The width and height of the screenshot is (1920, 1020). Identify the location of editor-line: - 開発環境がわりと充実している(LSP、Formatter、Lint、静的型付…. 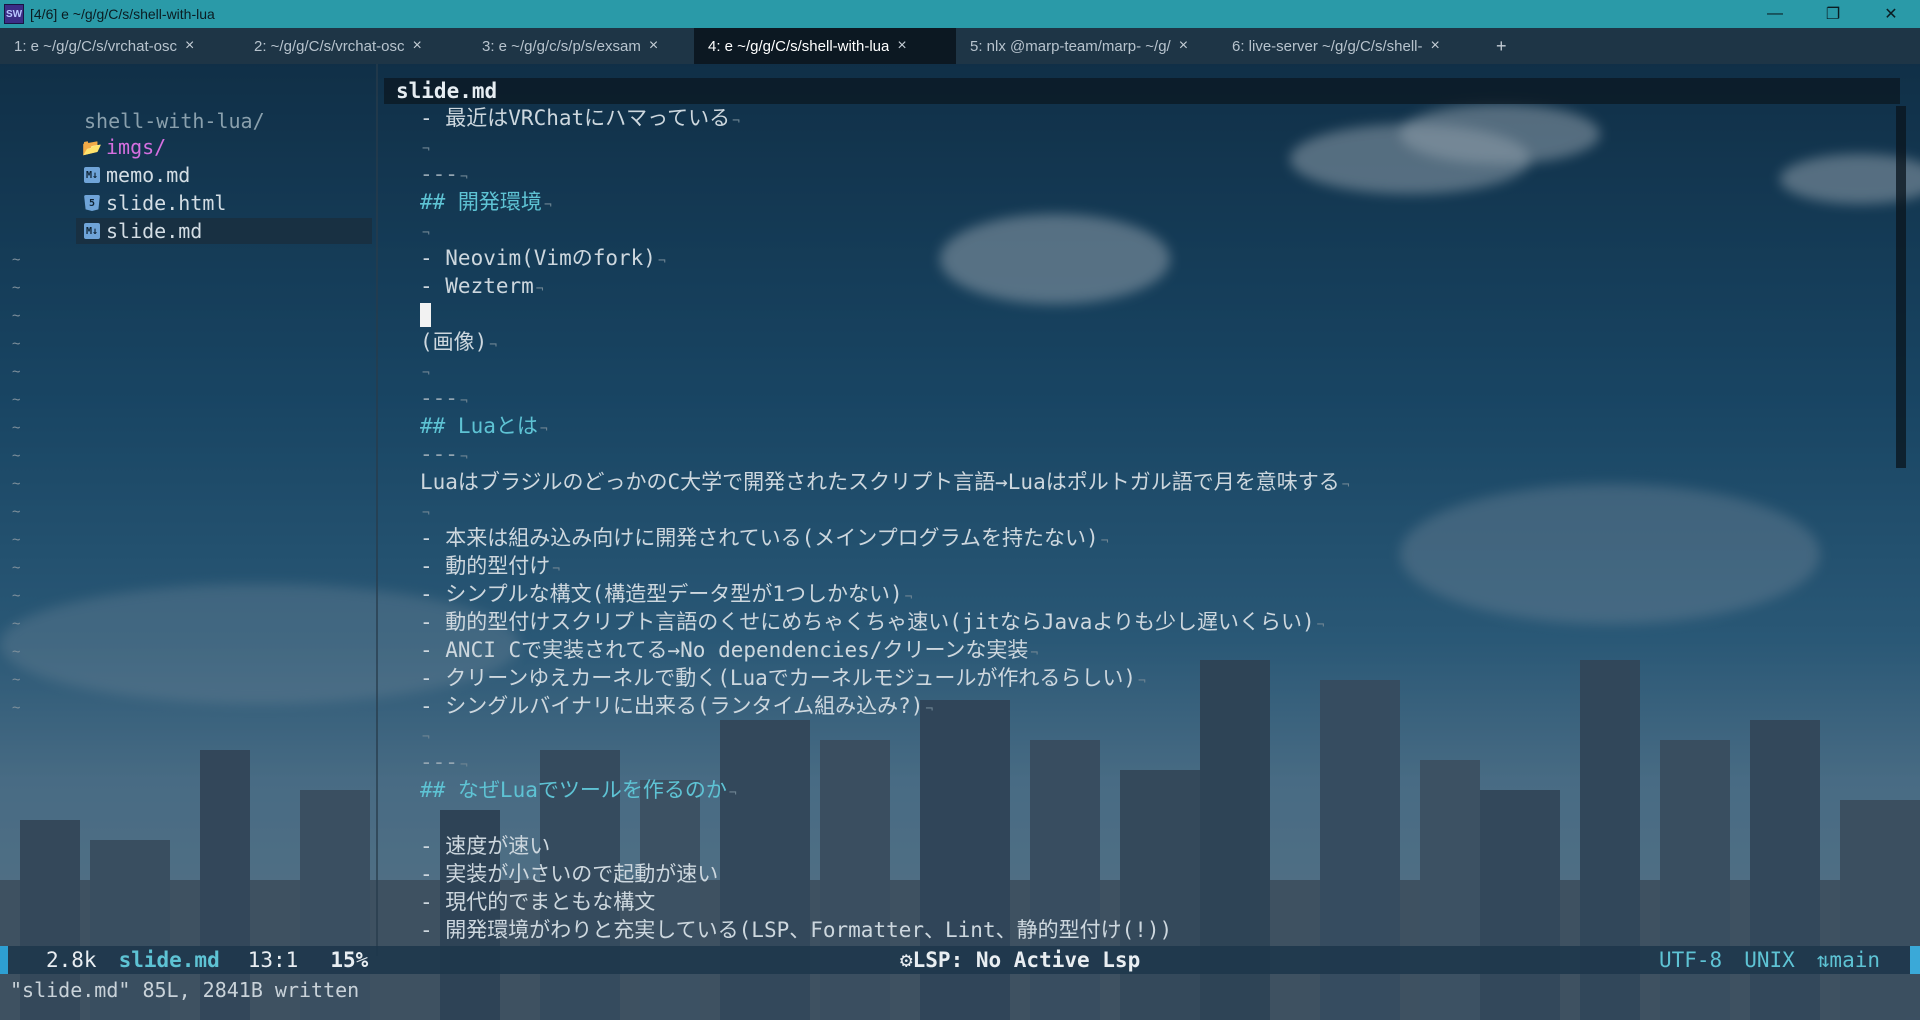
(796, 930).